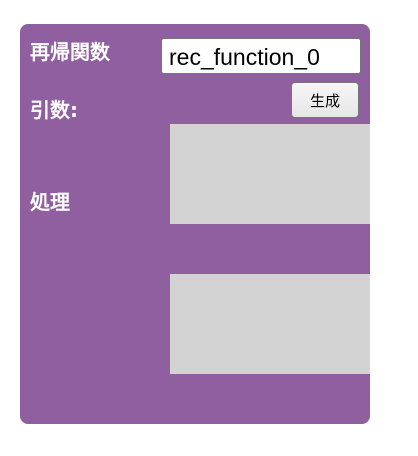 The height and width of the screenshot is (456, 418). I want to click on body-label: 処理, so click(50, 202).